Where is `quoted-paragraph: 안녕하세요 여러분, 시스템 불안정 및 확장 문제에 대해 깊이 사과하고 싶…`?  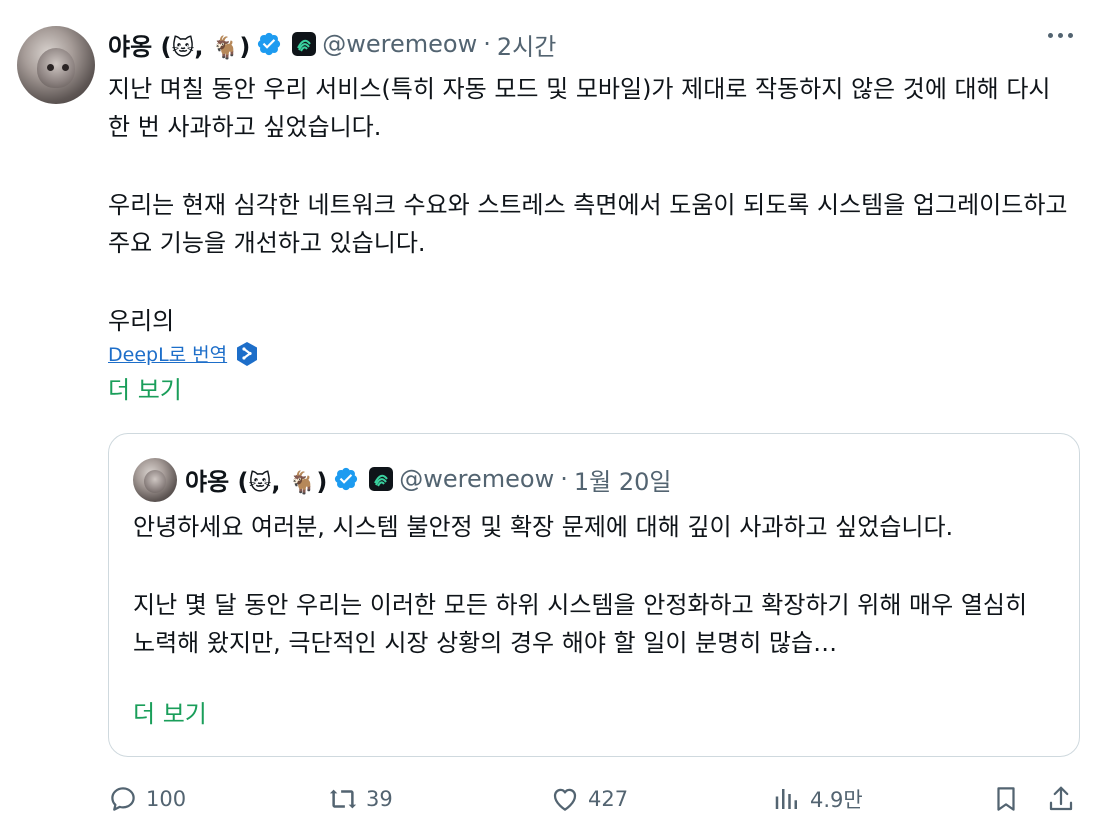 quoted-paragraph: 안녕하세요 여러분, 시스템 불안정 및 확장 문제에 대해 깊이 사과하고 싶… is located at coordinates (543, 527).